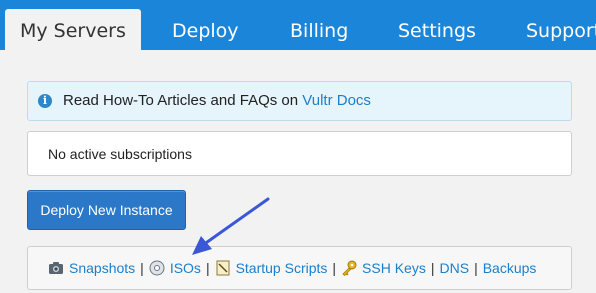  Describe the element at coordinates (231, 226) in the screenshot. I see `annotation-arrow` at that location.